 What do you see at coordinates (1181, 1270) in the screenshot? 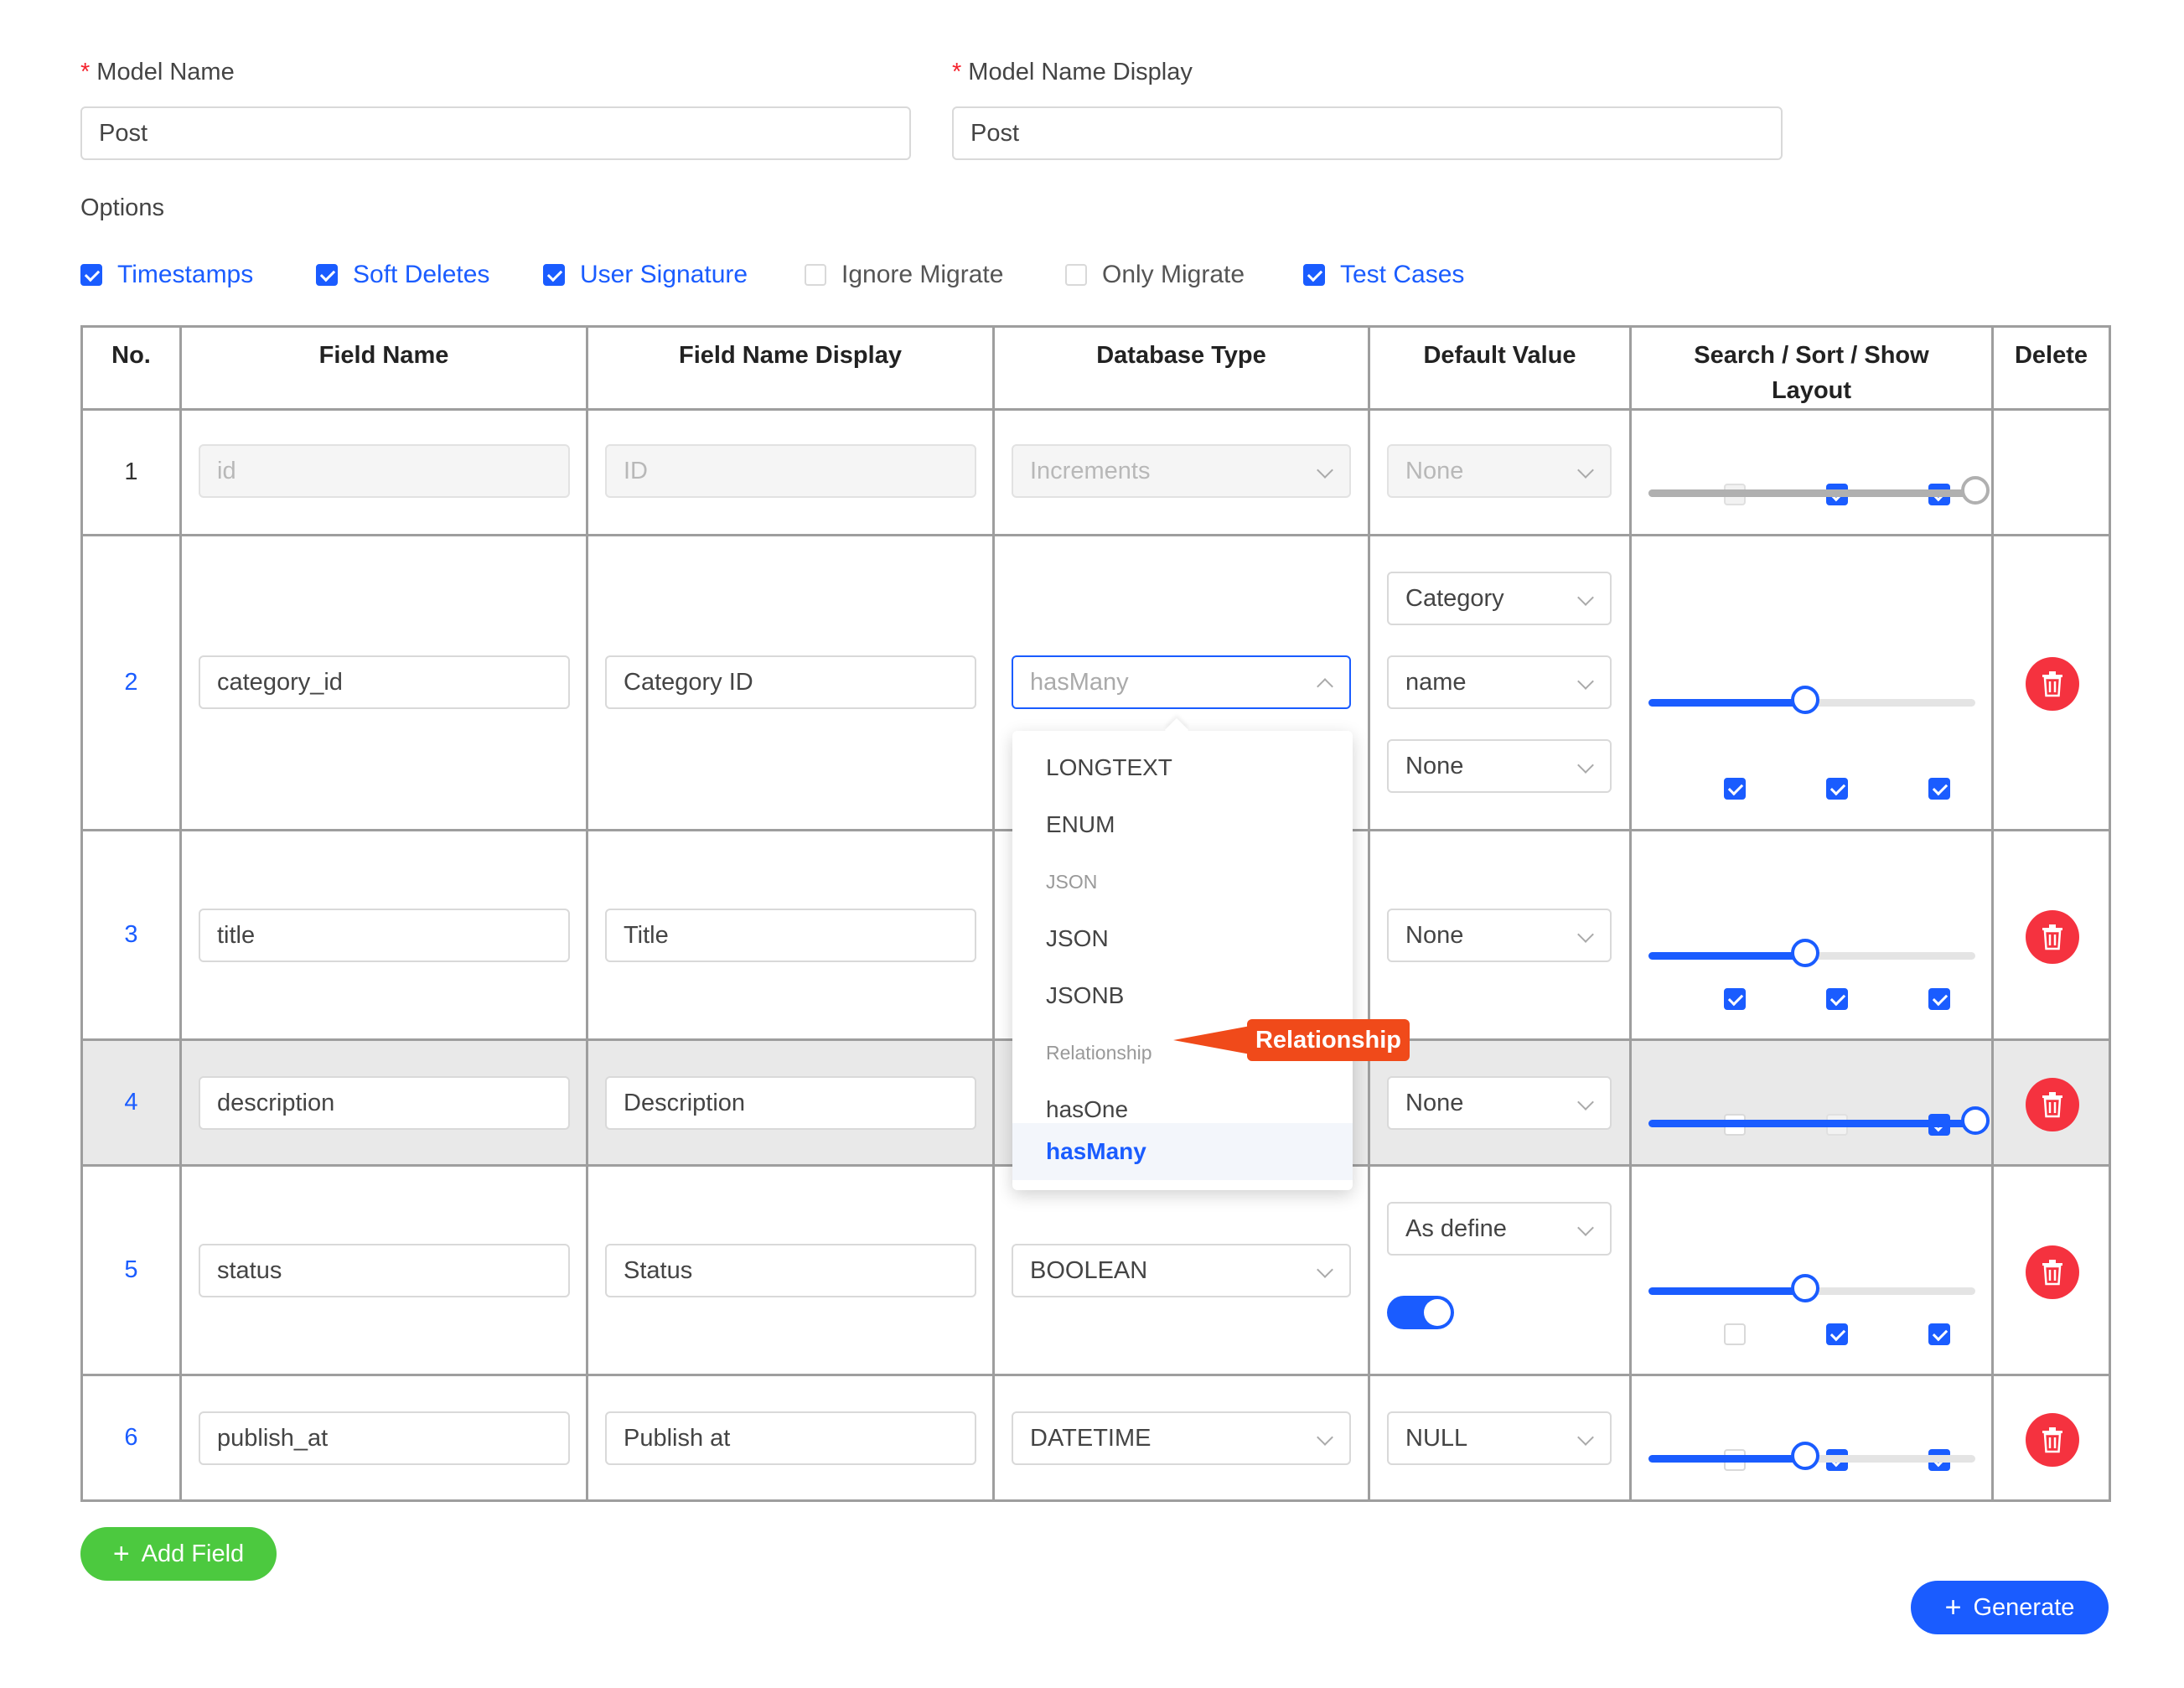
I see `database-type-select: BOOLEAN` at bounding box center [1181, 1270].